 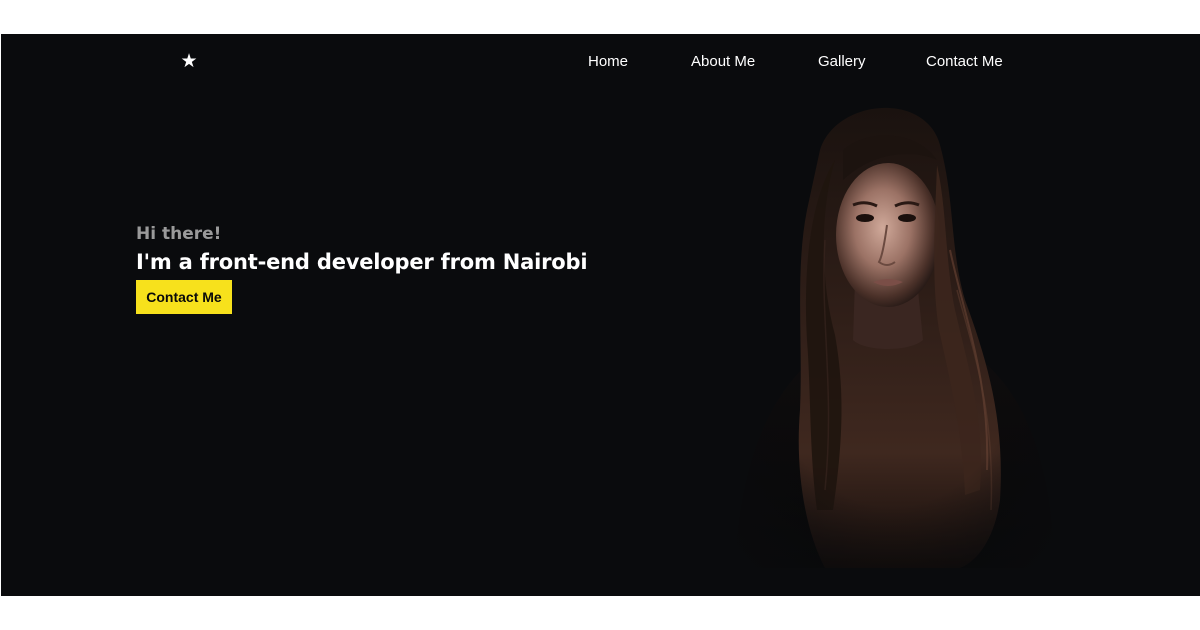 What do you see at coordinates (189, 62) in the screenshot?
I see `star-icon: ★` at bounding box center [189, 62].